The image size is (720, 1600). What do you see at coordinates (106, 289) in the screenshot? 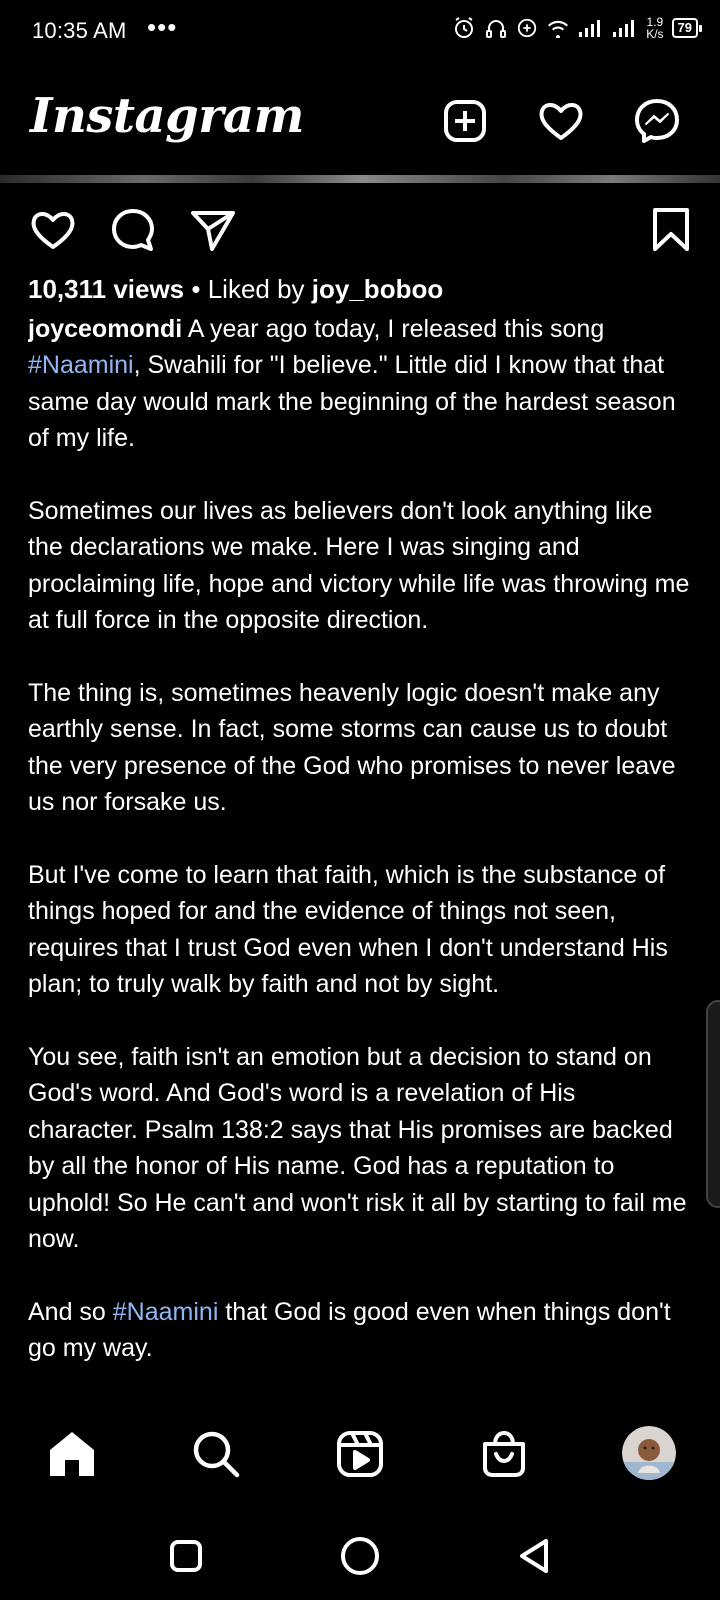
I see `views-count: 10,311 views` at bounding box center [106, 289].